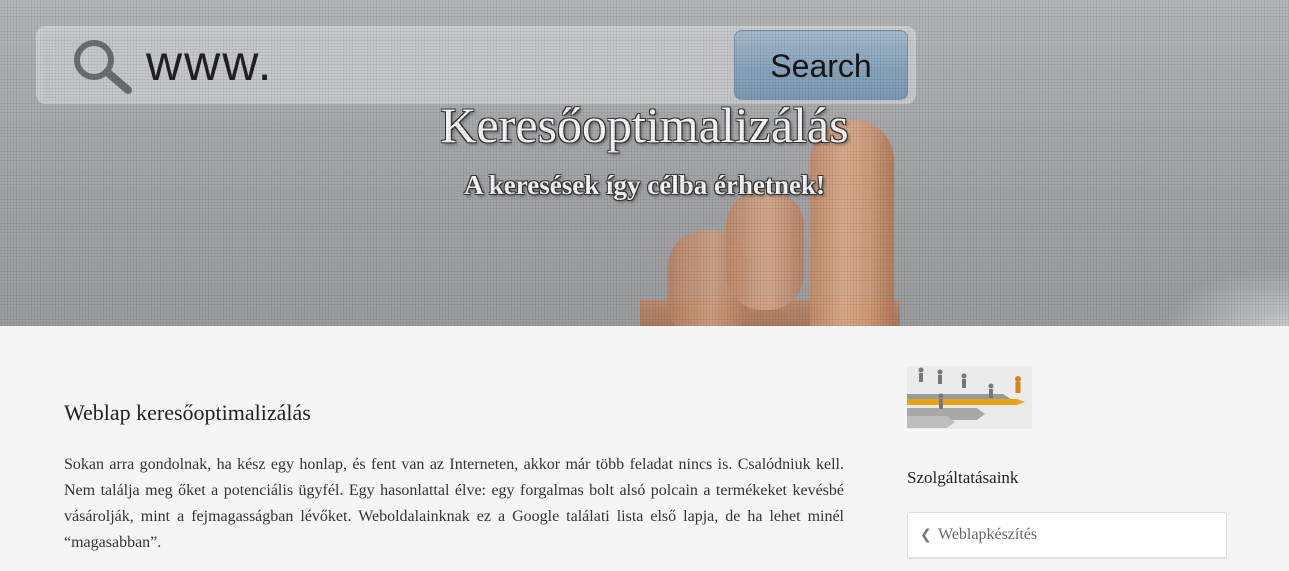  What do you see at coordinates (963, 477) in the screenshot?
I see `sidebar-heading: Szolgáltatásaink` at bounding box center [963, 477].